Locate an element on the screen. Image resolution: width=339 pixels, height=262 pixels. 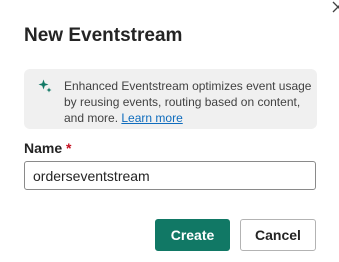
name-field-label: Name * is located at coordinates (47, 148).